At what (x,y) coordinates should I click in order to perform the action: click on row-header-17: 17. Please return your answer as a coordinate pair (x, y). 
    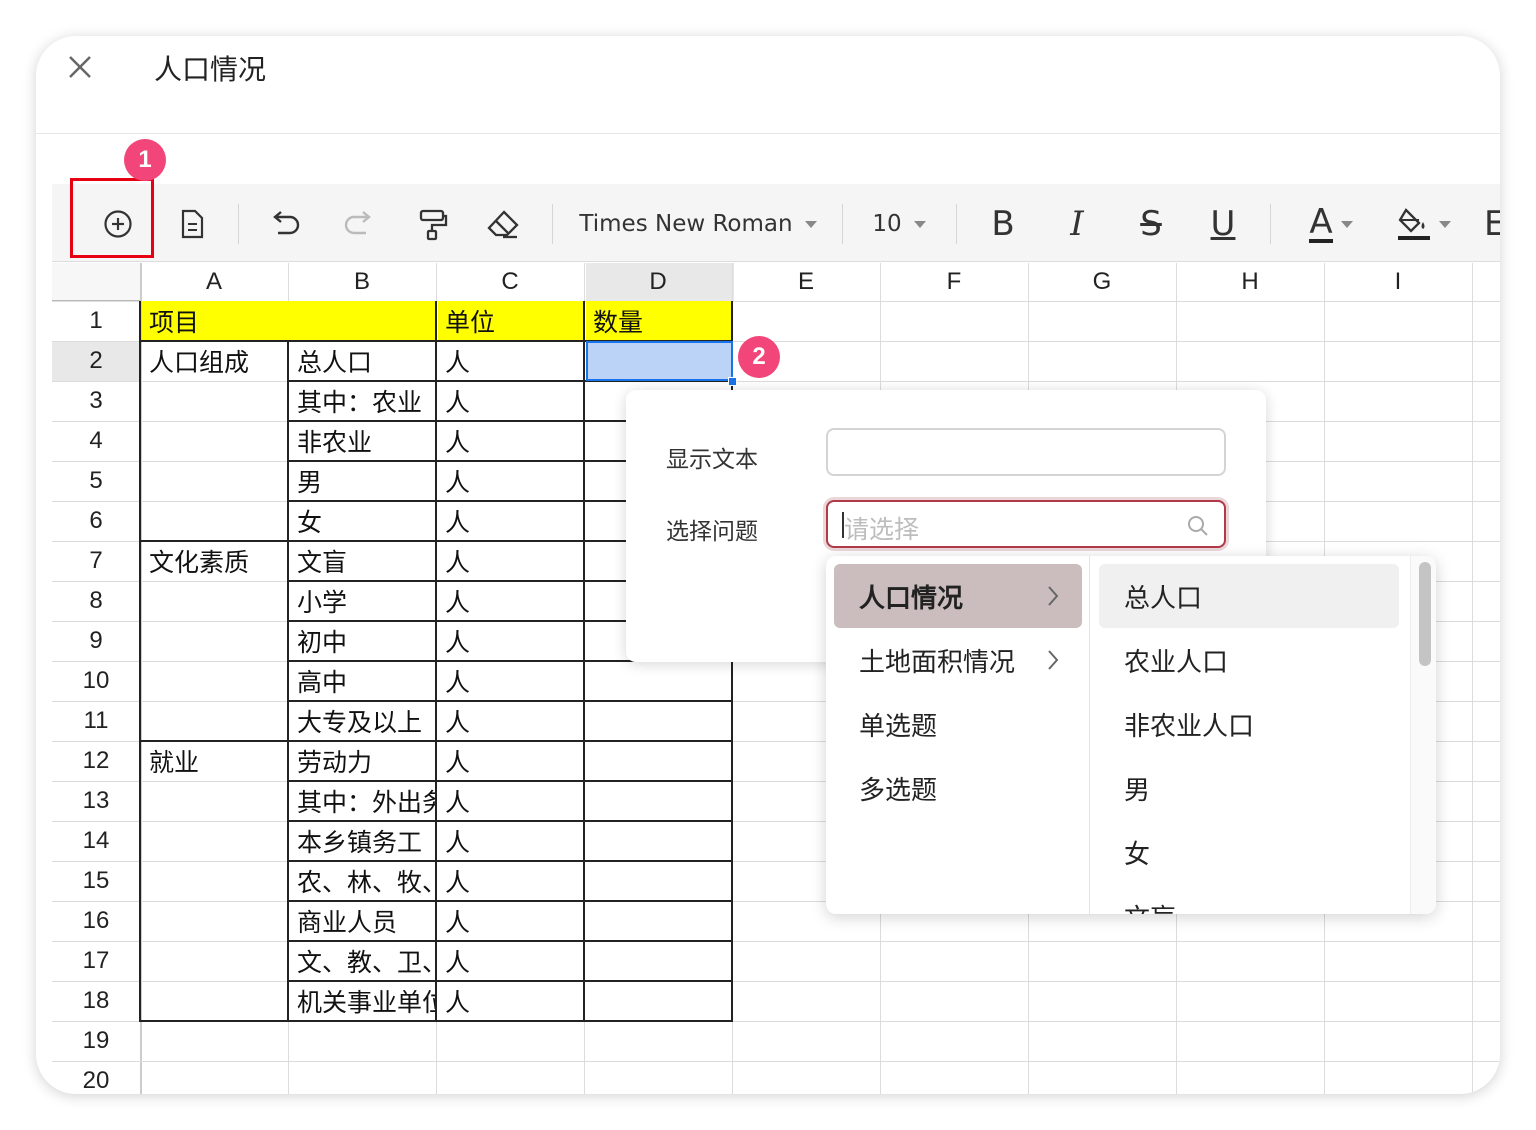
    Looking at the image, I should click on (96, 961).